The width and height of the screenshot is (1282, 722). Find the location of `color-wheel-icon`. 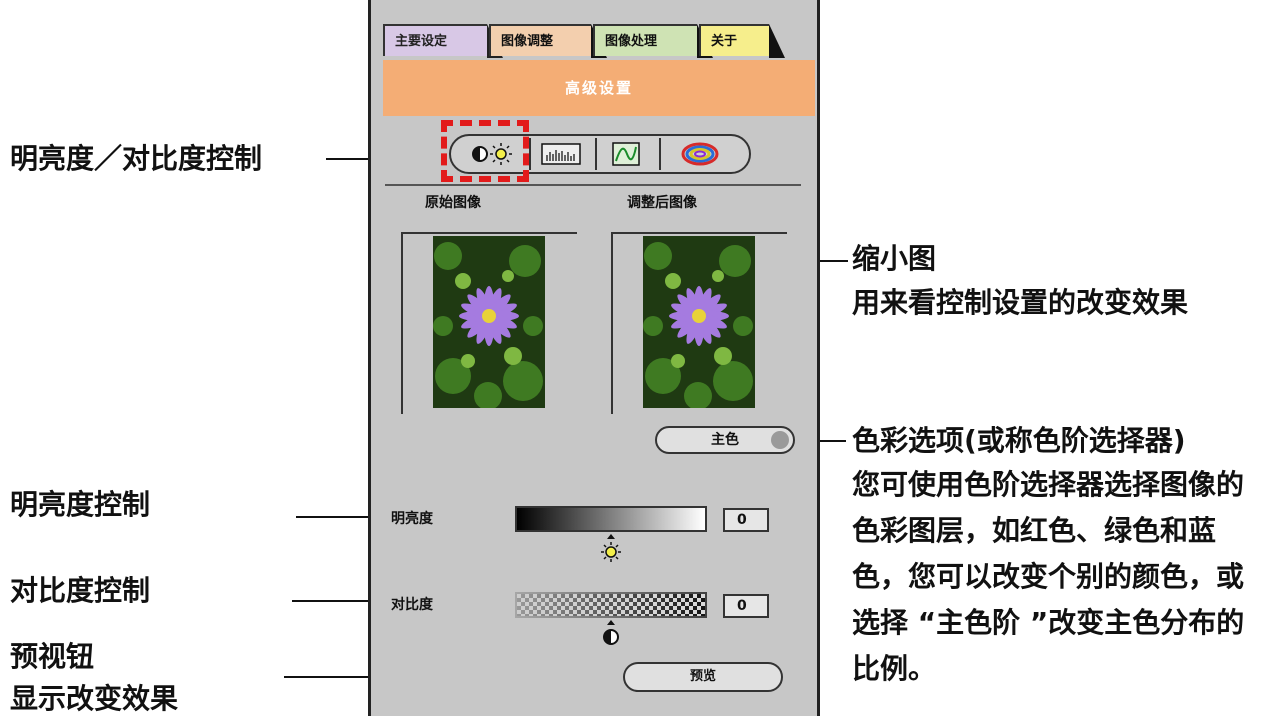

color-wheel-icon is located at coordinates (700, 154).